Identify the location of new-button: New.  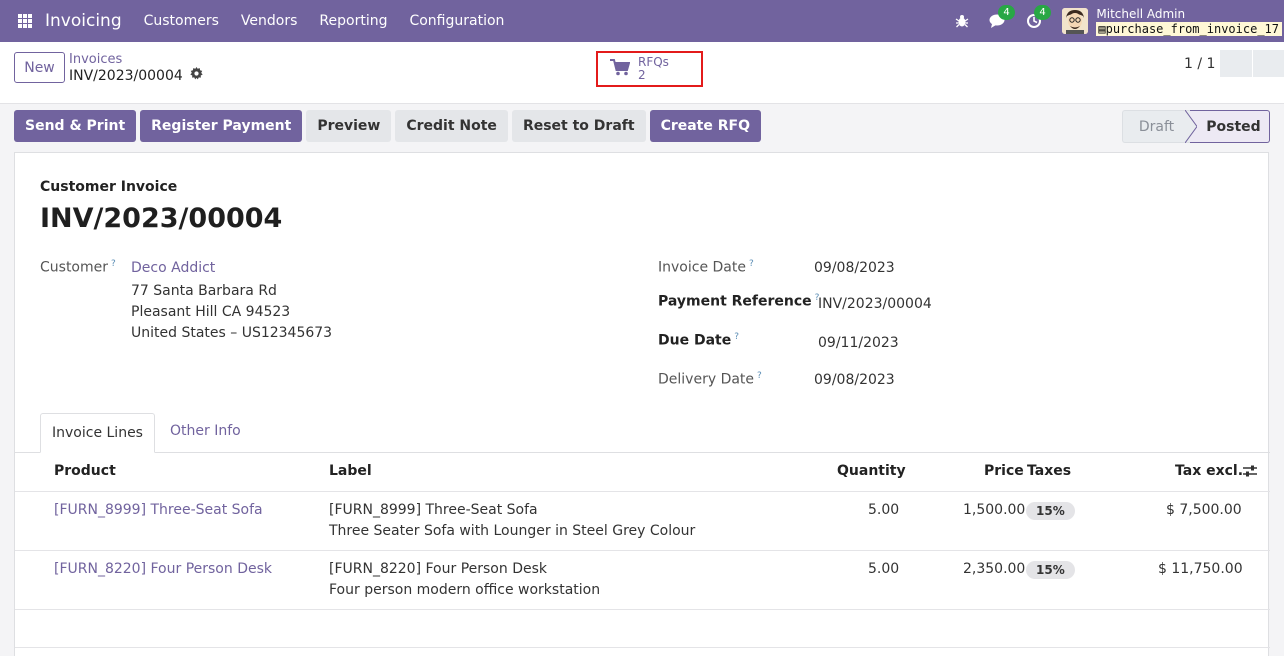
(39, 67).